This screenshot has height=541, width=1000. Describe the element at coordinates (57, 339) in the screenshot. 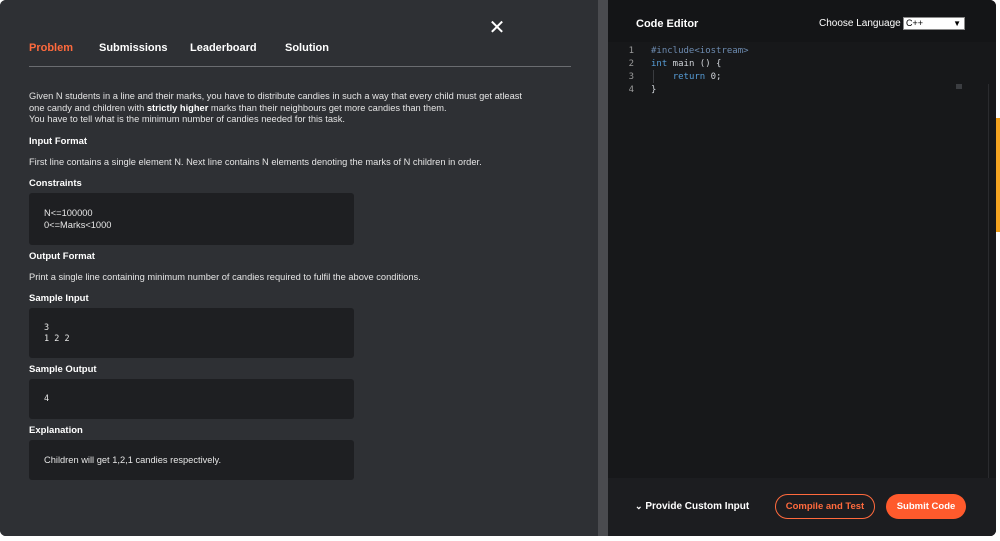

I see `sample-input-line: 1 2 2` at that location.